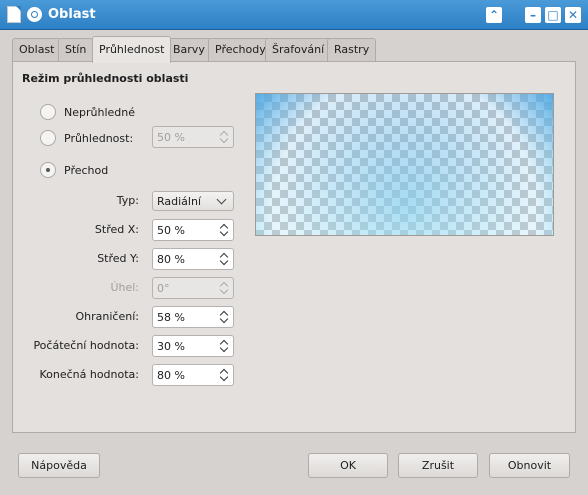 The height and width of the screenshot is (495, 588). I want to click on center-y-label: Střed Y:, so click(118, 258).